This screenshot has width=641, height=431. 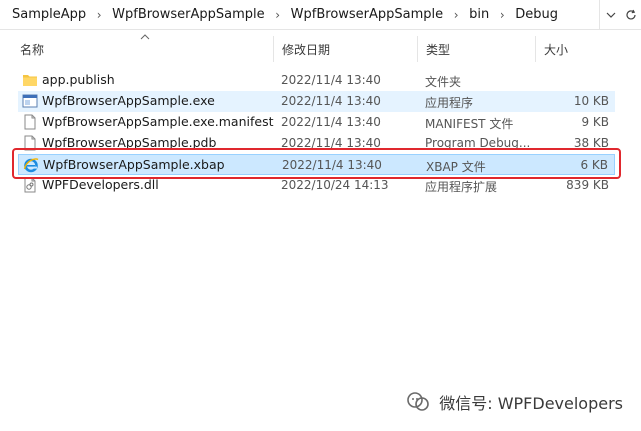 What do you see at coordinates (556, 49) in the screenshot?
I see `column-header-size-label: 大小` at bounding box center [556, 49].